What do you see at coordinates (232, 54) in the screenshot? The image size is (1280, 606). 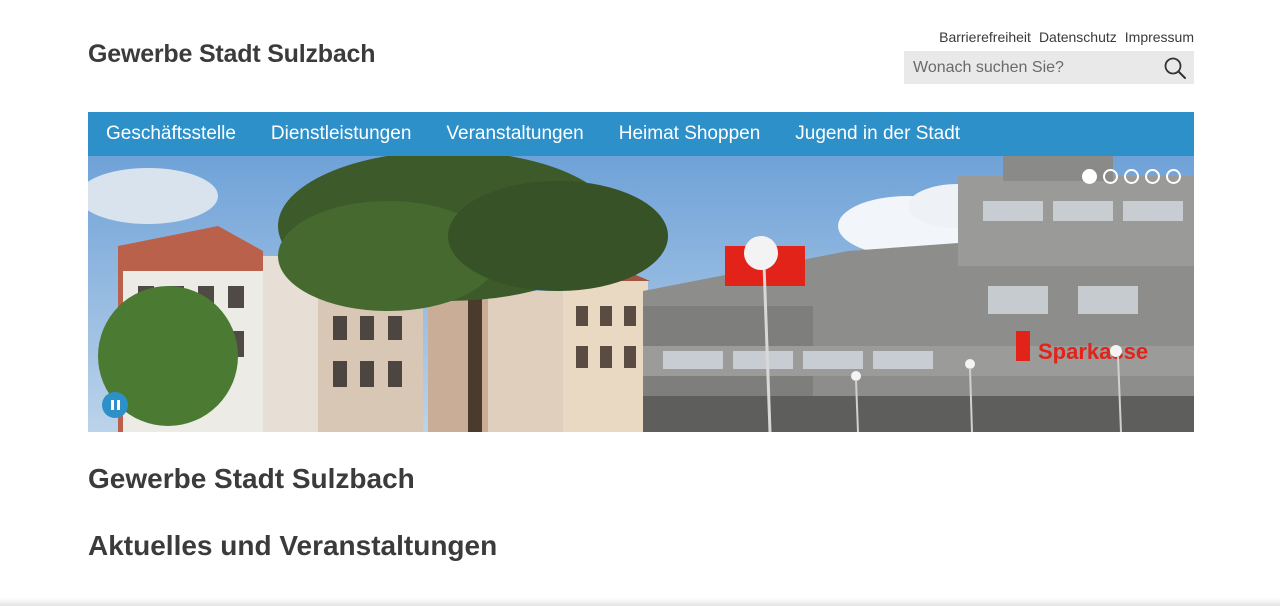 I see `site-title: Gewerbe Stadt Sulzbach` at bounding box center [232, 54].